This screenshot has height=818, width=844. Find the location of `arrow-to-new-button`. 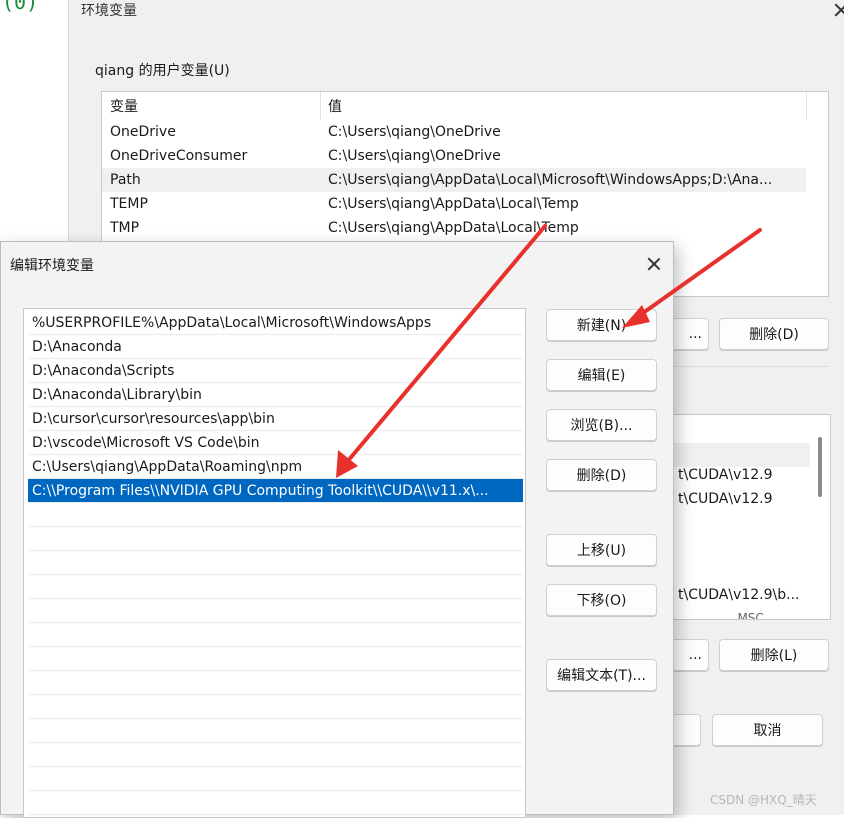

arrow-to-new-button is located at coordinates (692, 278).